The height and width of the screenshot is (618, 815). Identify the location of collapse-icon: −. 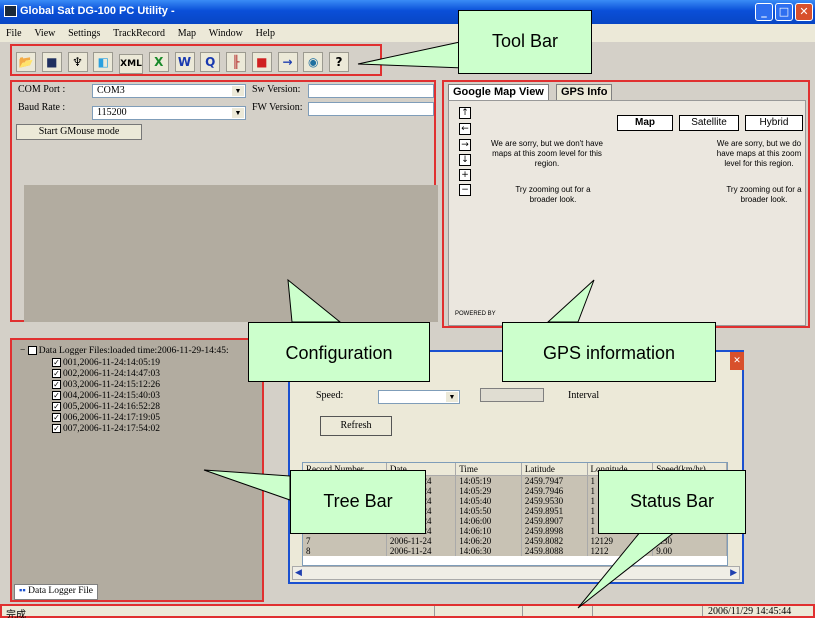
(24, 351).